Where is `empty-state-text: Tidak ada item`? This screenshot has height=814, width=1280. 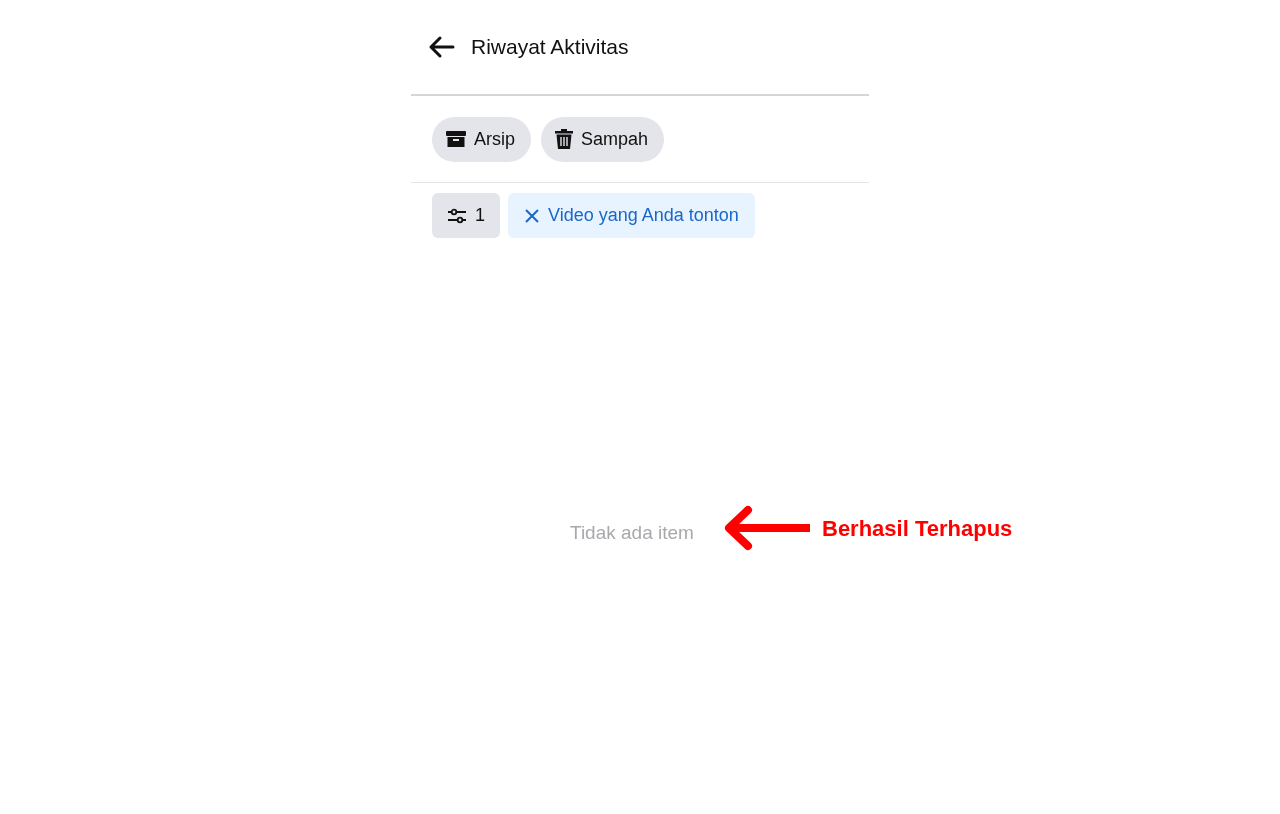 empty-state-text: Tidak ada item is located at coordinates (632, 532).